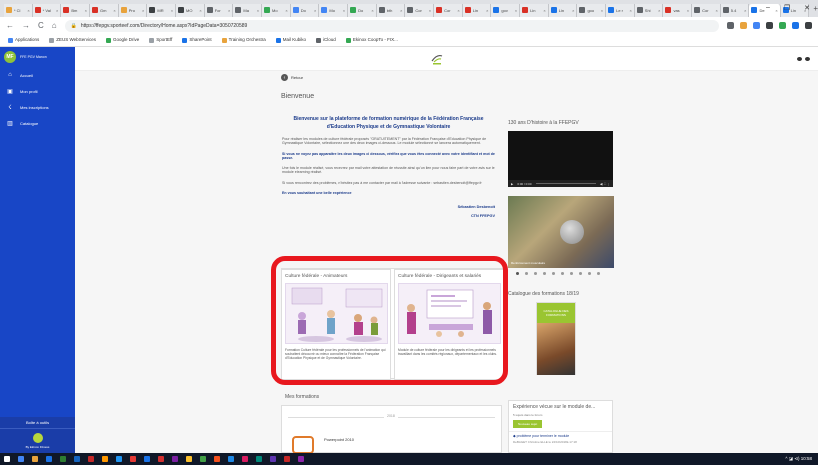 This screenshot has width=818, height=465. What do you see at coordinates (326, 40) in the screenshot?
I see `bookmark-item: iCloud` at bounding box center [326, 40].